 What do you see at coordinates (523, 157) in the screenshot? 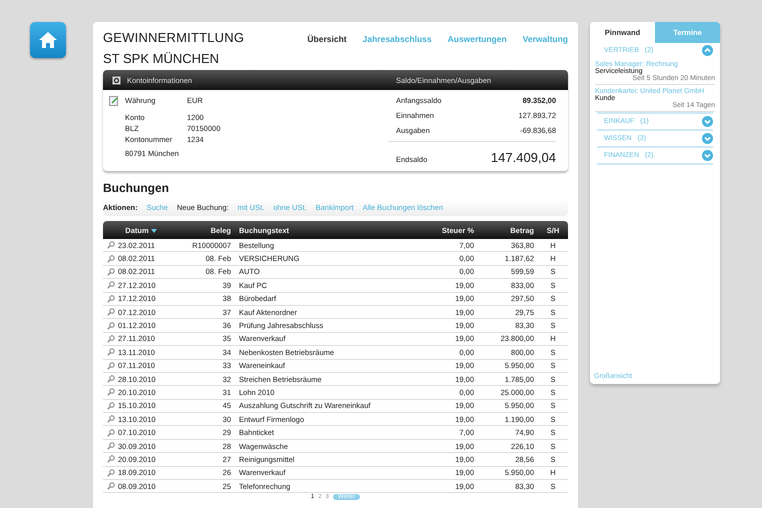
I see `end-balance-value: 147.409,04` at bounding box center [523, 157].